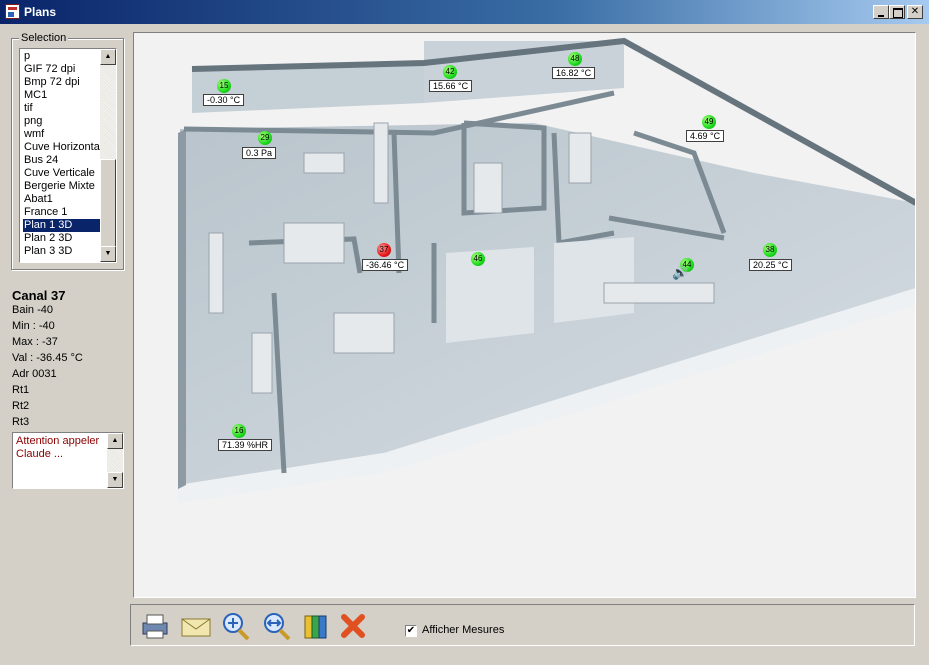 The width and height of the screenshot is (929, 665). I want to click on alert-memo: Attention appeler Claude ... ▲ ▼, so click(68, 460).